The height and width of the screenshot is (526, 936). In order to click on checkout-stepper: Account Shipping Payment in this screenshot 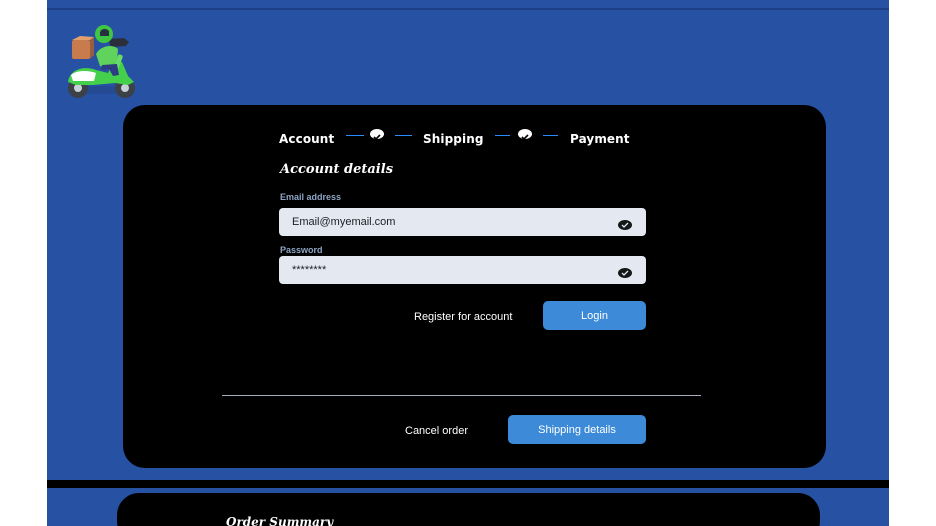, I will do `click(459, 139)`.